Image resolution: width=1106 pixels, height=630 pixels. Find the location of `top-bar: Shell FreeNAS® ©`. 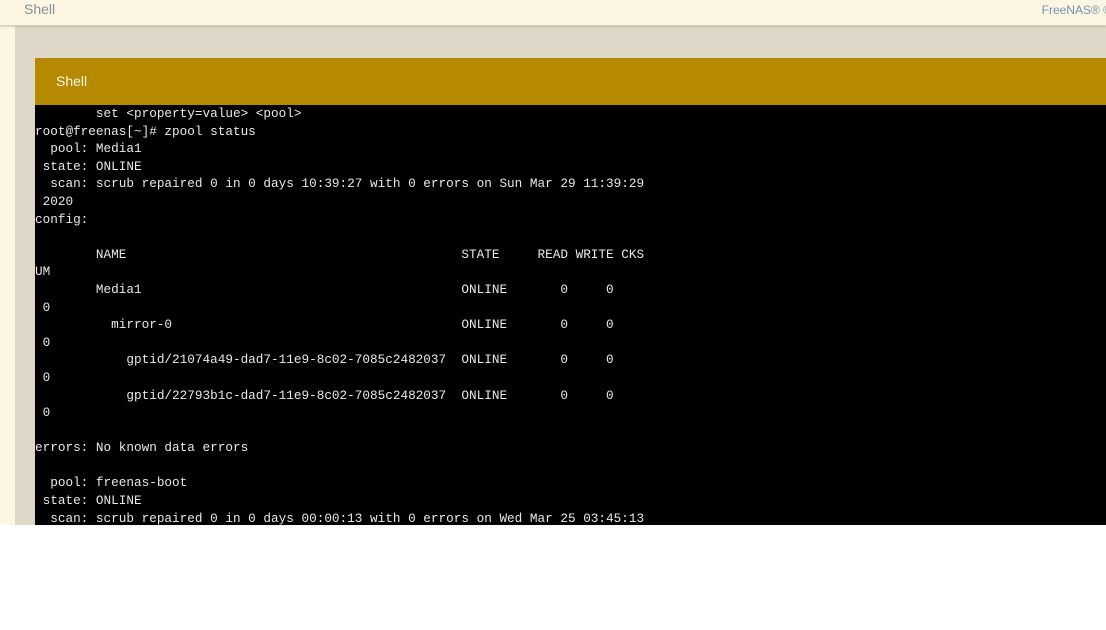

top-bar: Shell FreeNAS® © is located at coordinates (553, 13).